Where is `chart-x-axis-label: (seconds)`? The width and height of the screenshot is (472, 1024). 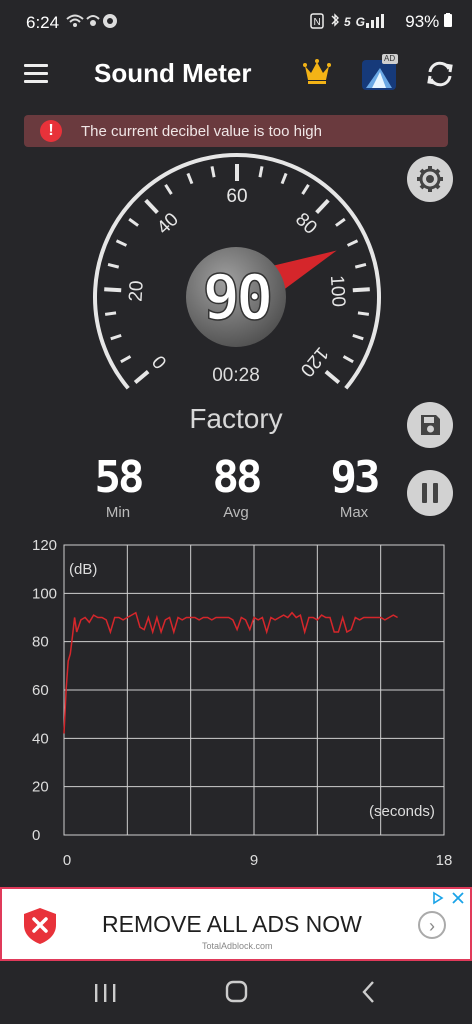 chart-x-axis-label: (seconds) is located at coordinates (402, 811).